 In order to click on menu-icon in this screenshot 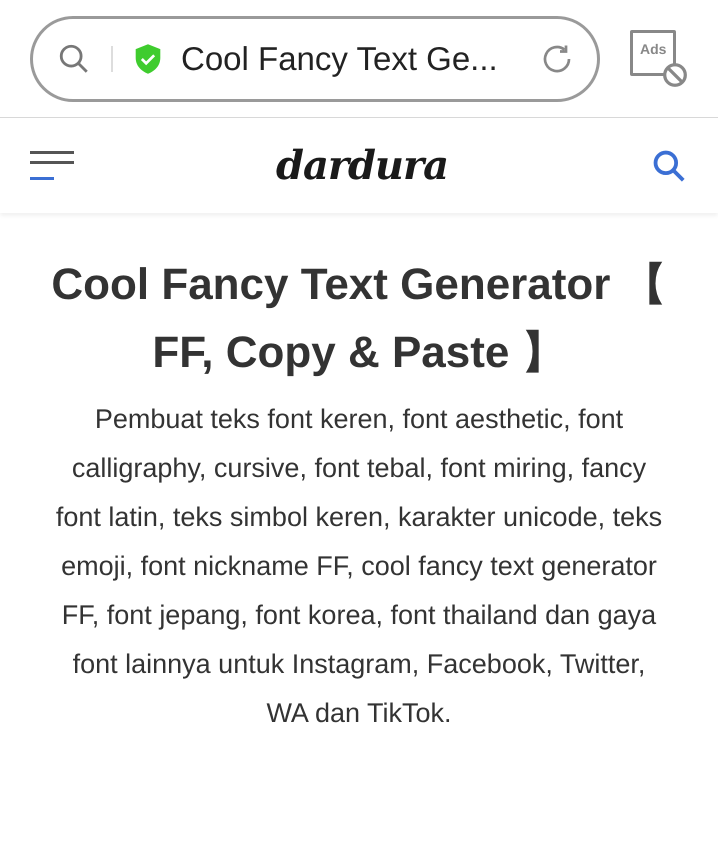, I will do `click(52, 165)`.